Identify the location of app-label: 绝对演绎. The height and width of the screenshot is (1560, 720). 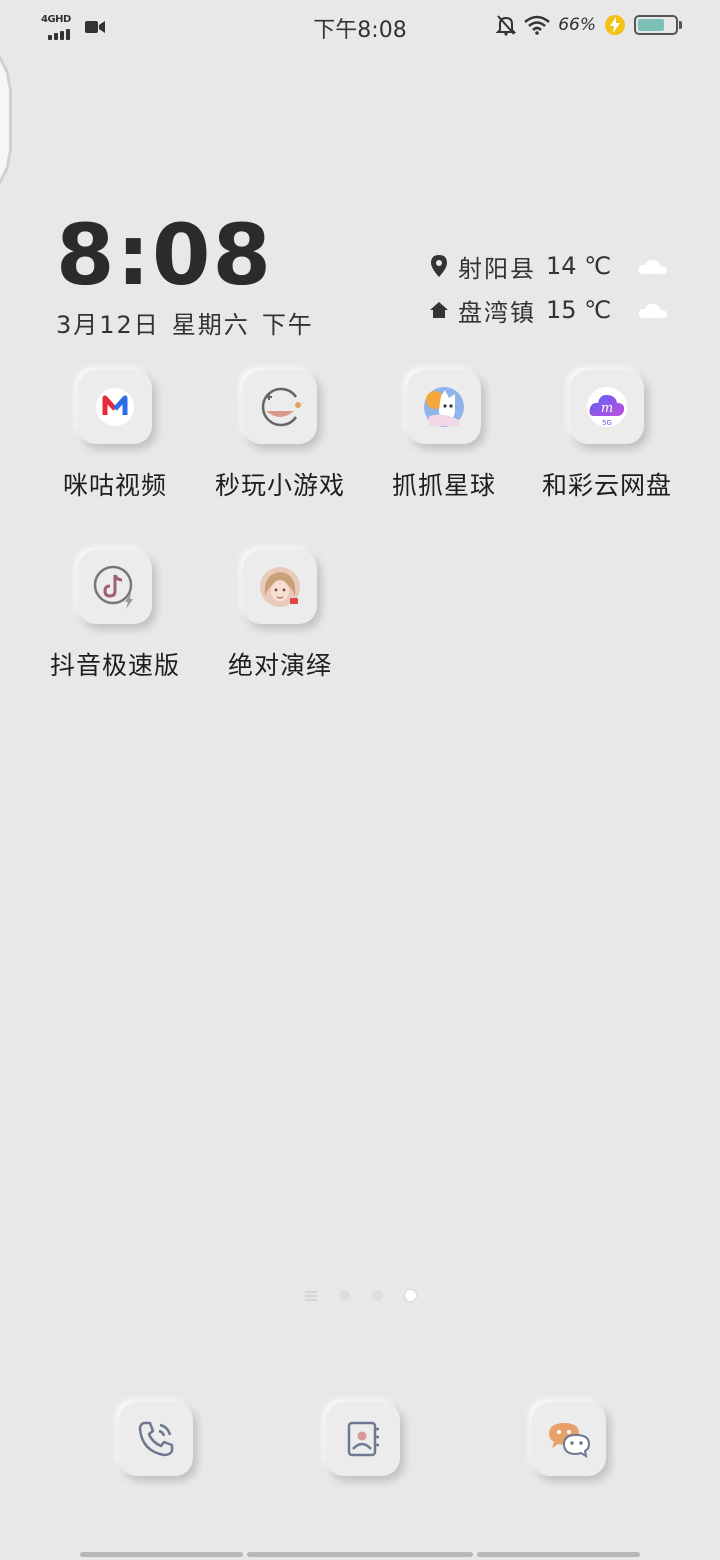
(279, 665).